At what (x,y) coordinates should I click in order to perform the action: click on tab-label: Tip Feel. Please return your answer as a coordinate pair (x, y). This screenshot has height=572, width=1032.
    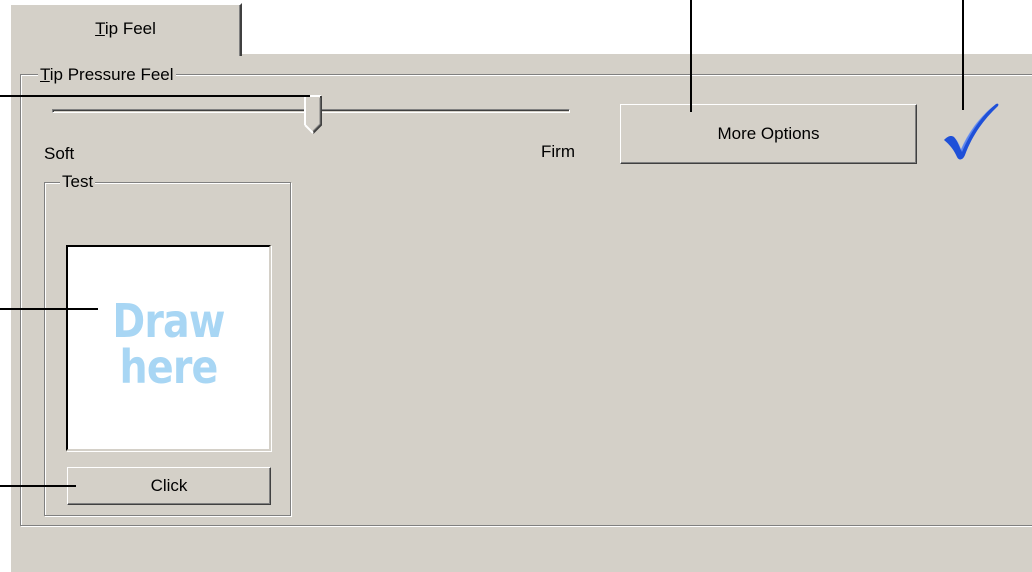
    Looking at the image, I should click on (125, 29).